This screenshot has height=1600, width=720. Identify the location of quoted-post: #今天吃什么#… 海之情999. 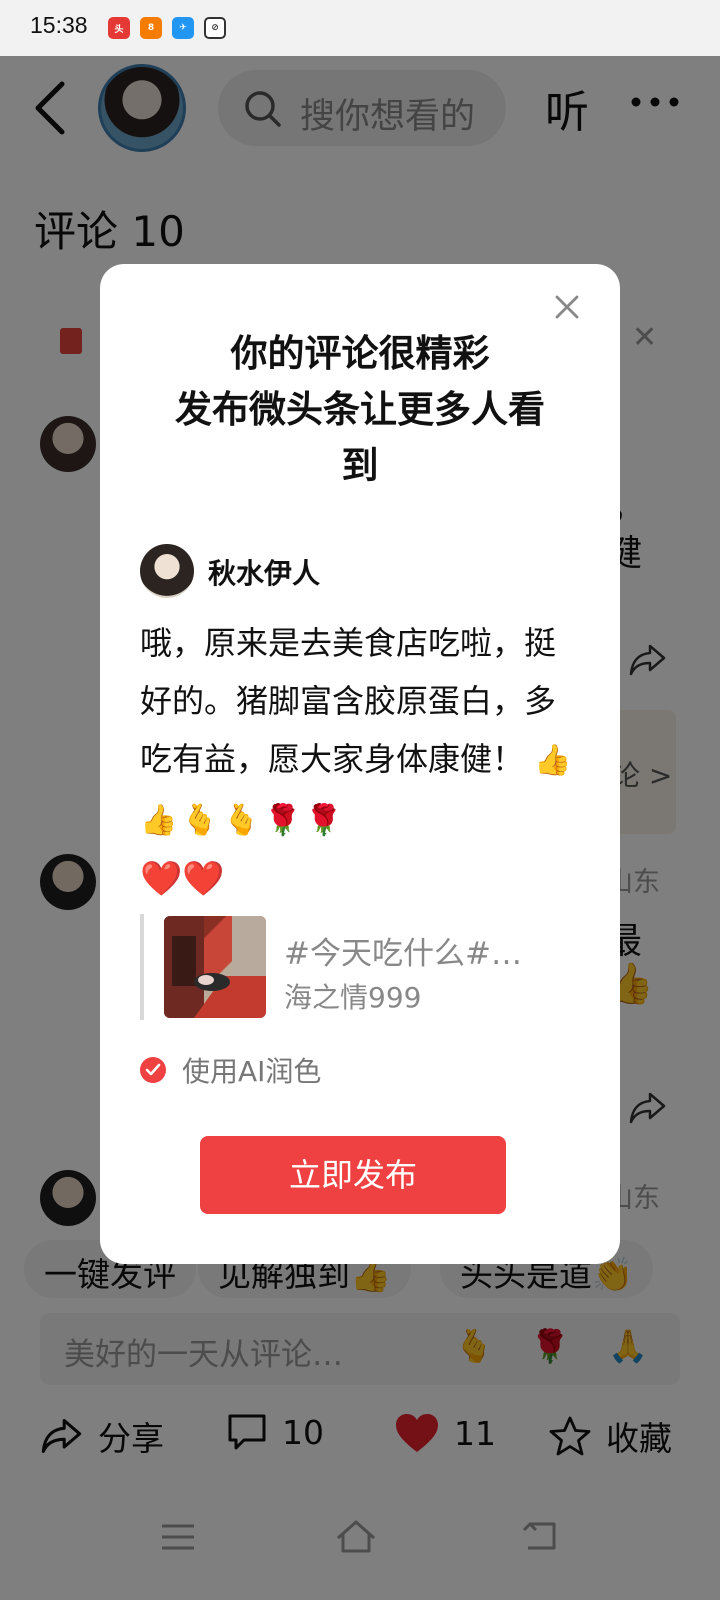
(360, 967).